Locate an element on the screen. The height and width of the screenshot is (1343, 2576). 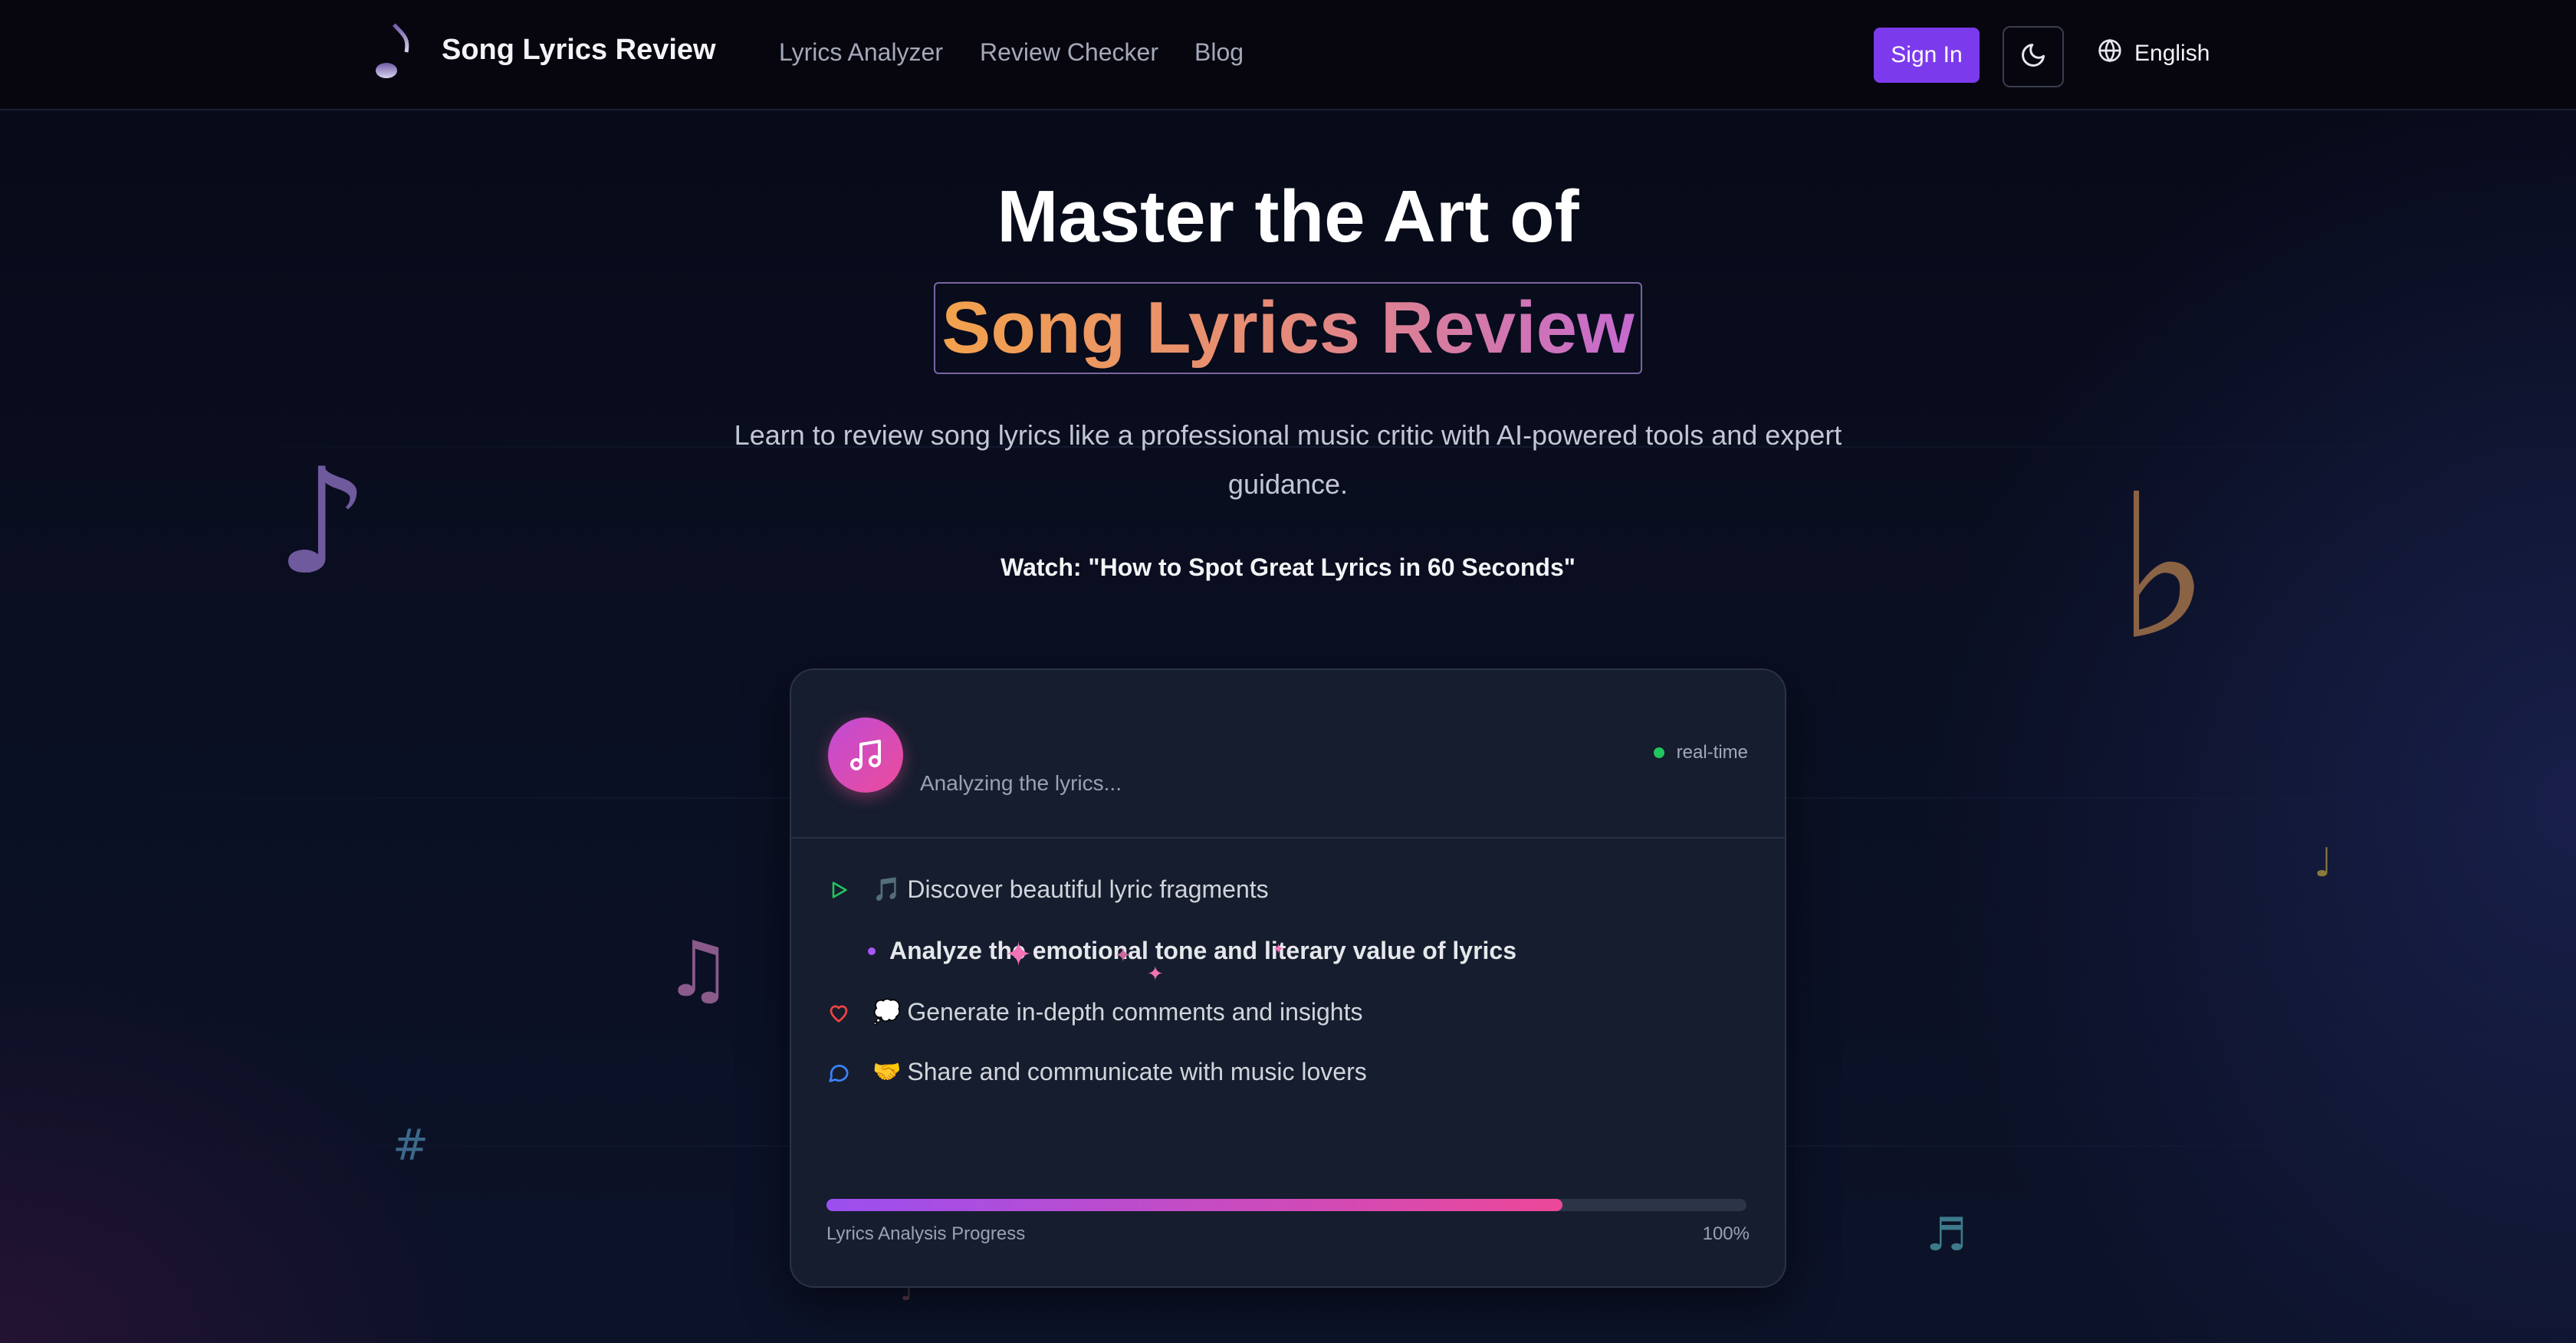
active-bullet is located at coordinates (872, 951).